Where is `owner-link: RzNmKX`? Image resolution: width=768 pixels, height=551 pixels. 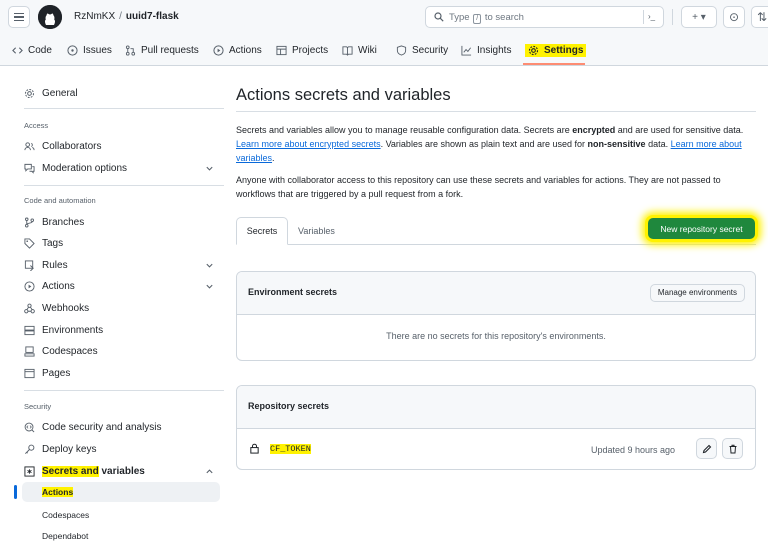
owner-link: RzNmKX is located at coordinates (94, 16).